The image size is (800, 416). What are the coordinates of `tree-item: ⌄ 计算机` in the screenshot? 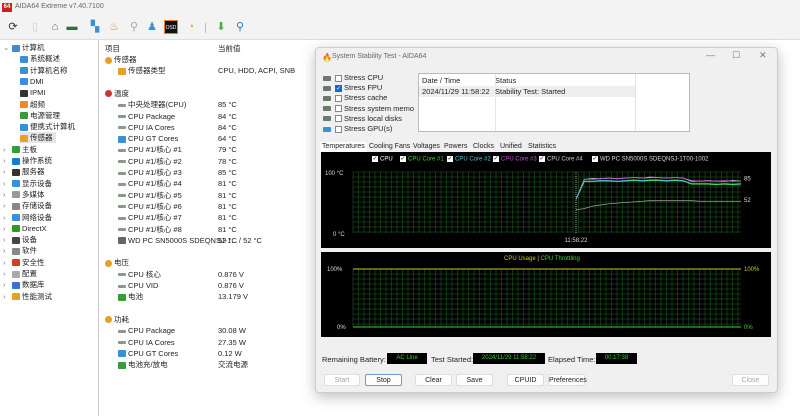 It's located at (24, 47).